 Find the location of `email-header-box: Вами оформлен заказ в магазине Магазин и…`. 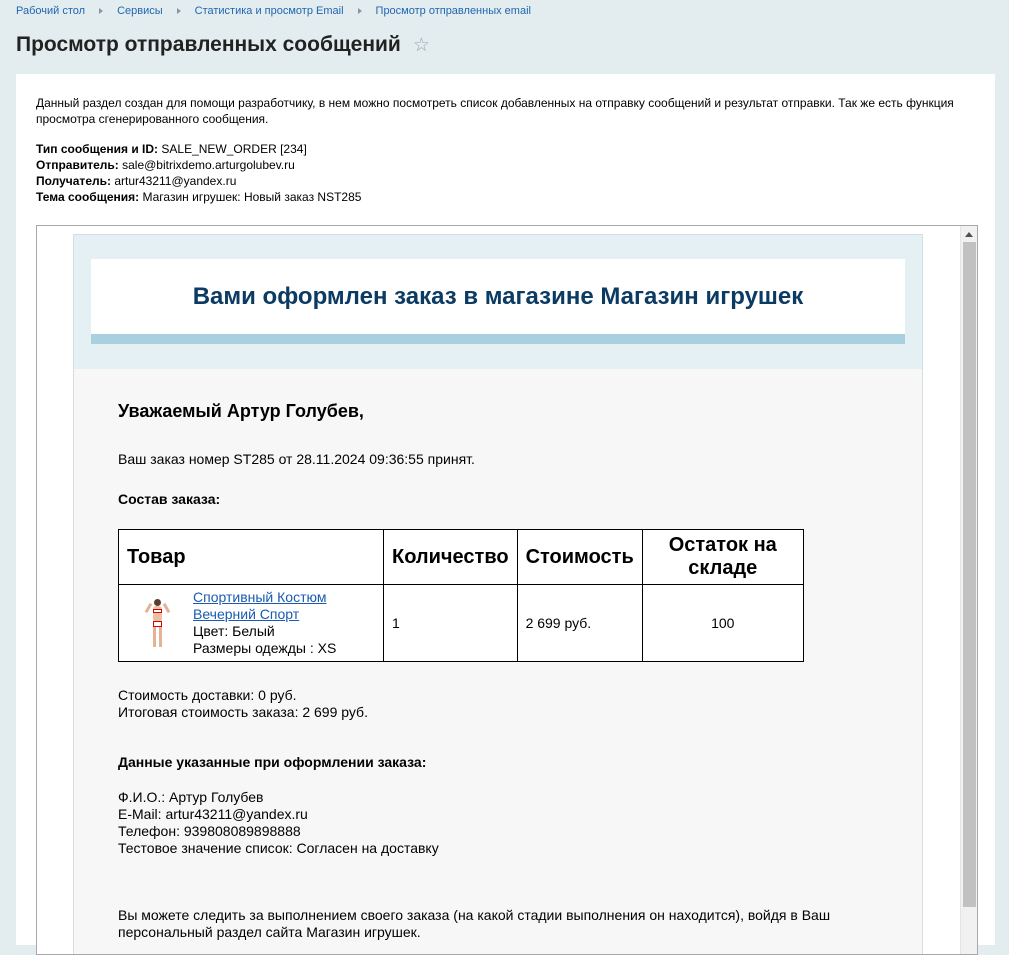

email-header-box: Вами оформлен заказ в магазине Магазин и… is located at coordinates (498, 296).